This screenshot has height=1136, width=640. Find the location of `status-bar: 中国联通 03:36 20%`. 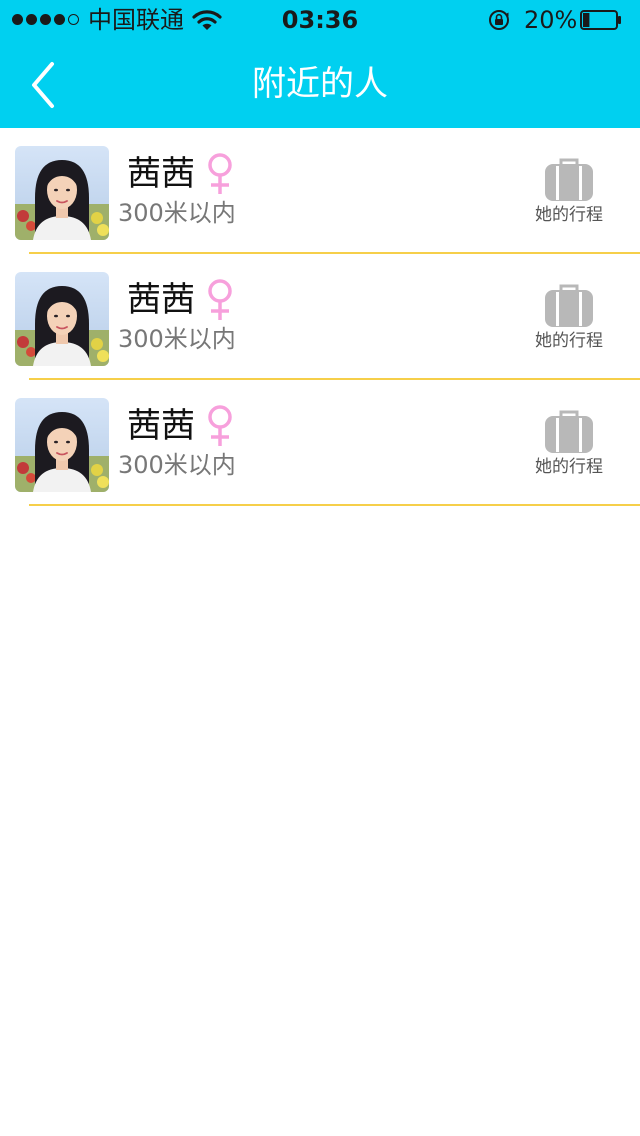

status-bar: 中国联通 03:36 20% is located at coordinates (320, 20).